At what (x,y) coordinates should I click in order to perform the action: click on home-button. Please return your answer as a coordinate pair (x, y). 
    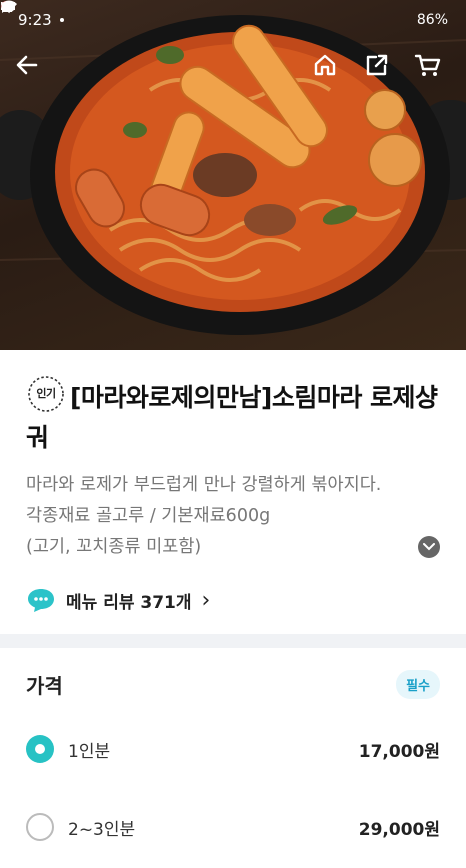
    Looking at the image, I should click on (330, 70).